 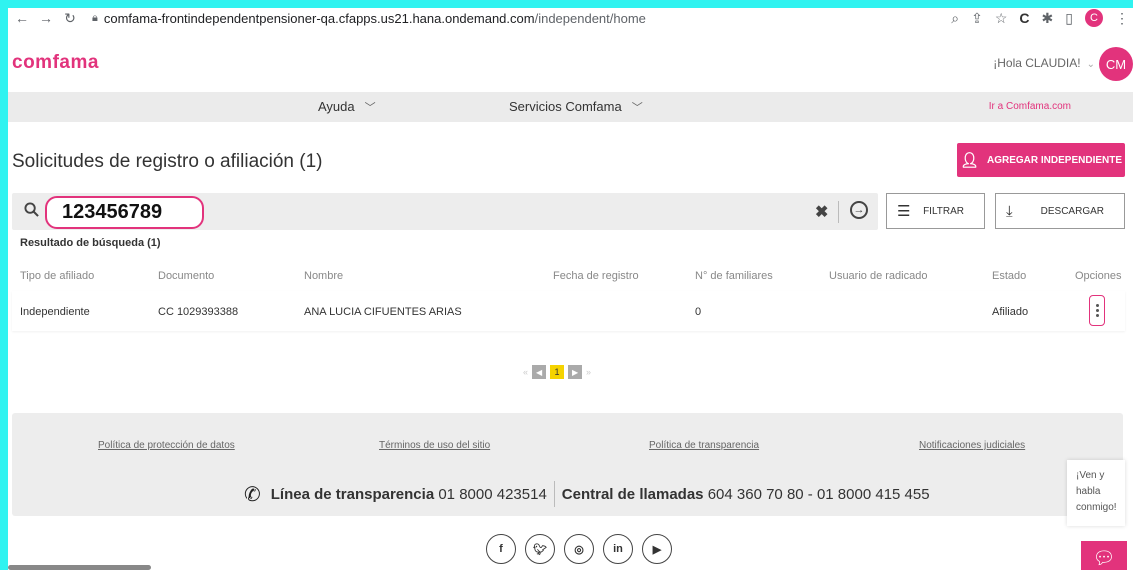 What do you see at coordinates (95, 18) in the screenshot?
I see `lock-icon: 🔒︎` at bounding box center [95, 18].